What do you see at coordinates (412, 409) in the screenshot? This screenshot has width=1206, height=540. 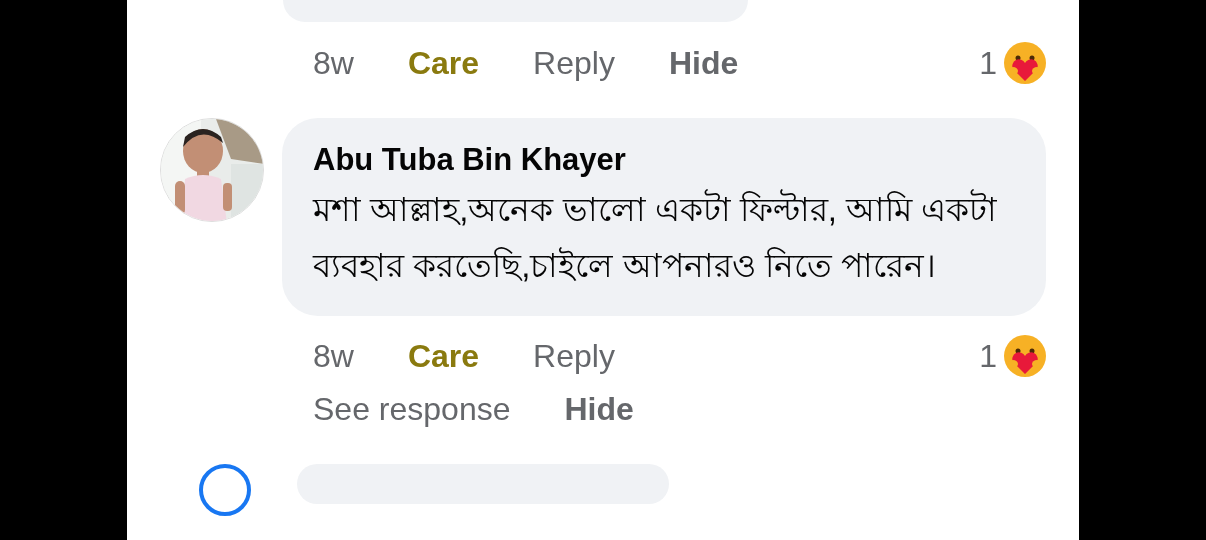 I see `see-response-link: See response` at bounding box center [412, 409].